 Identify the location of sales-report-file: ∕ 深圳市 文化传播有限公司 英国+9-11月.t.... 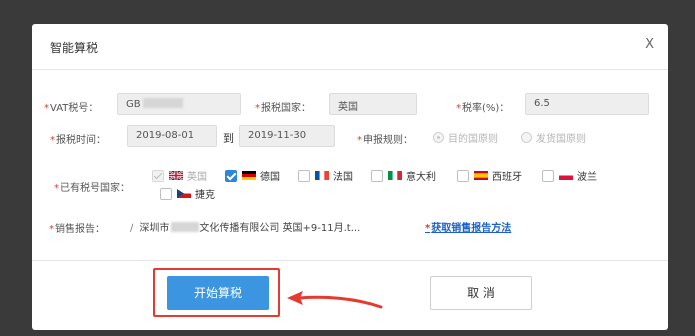
(245, 226).